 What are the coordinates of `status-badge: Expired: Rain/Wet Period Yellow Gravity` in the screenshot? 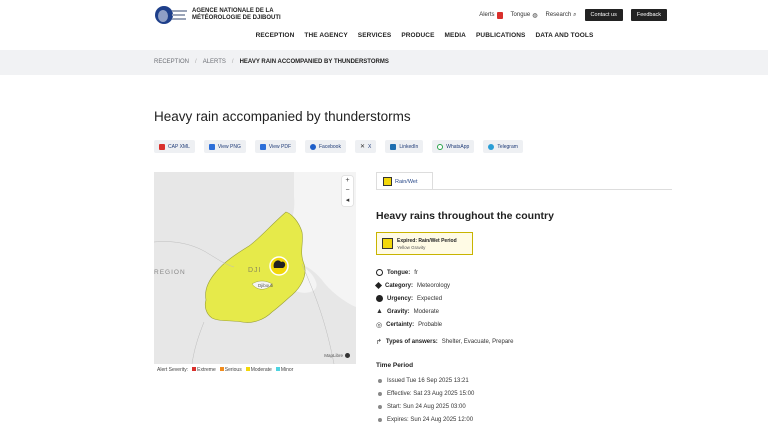 It's located at (424, 243).